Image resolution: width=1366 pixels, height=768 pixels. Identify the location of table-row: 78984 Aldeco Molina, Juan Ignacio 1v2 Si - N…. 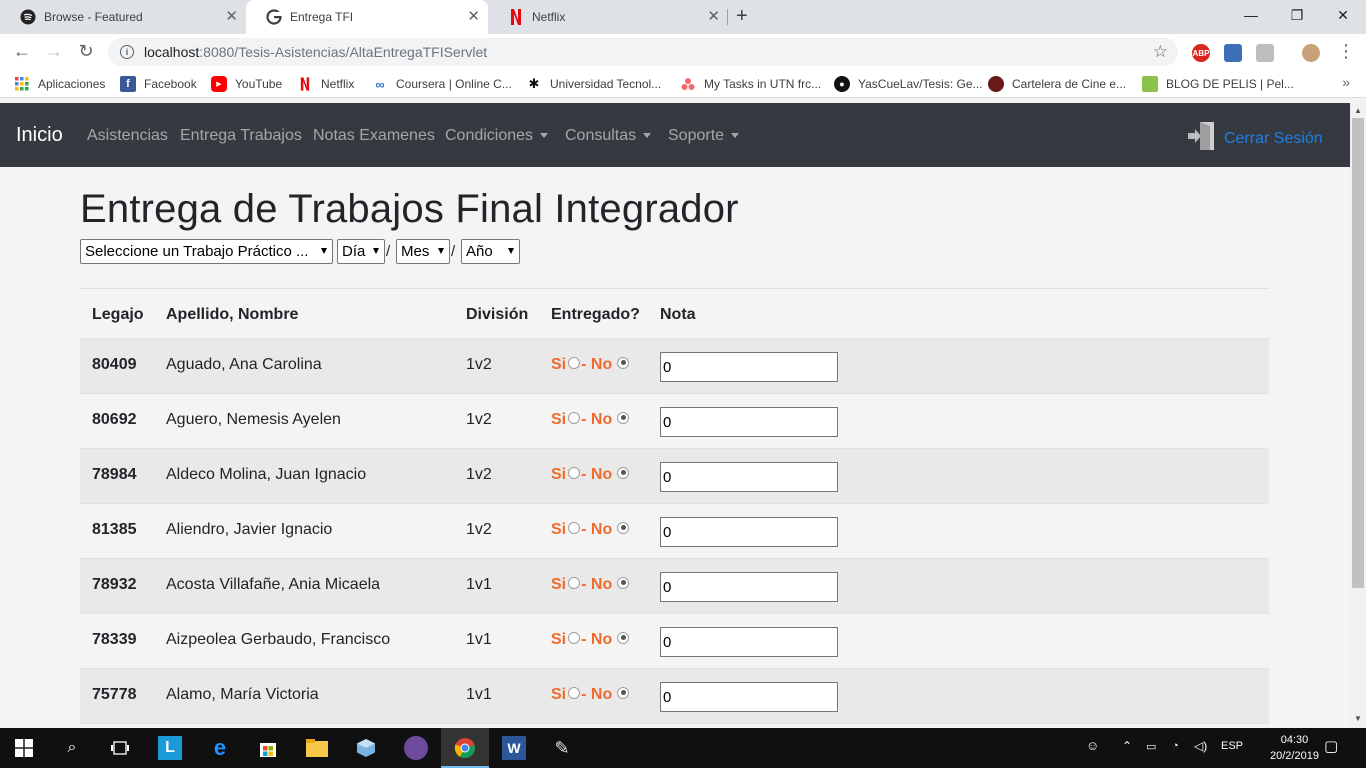
(674, 476).